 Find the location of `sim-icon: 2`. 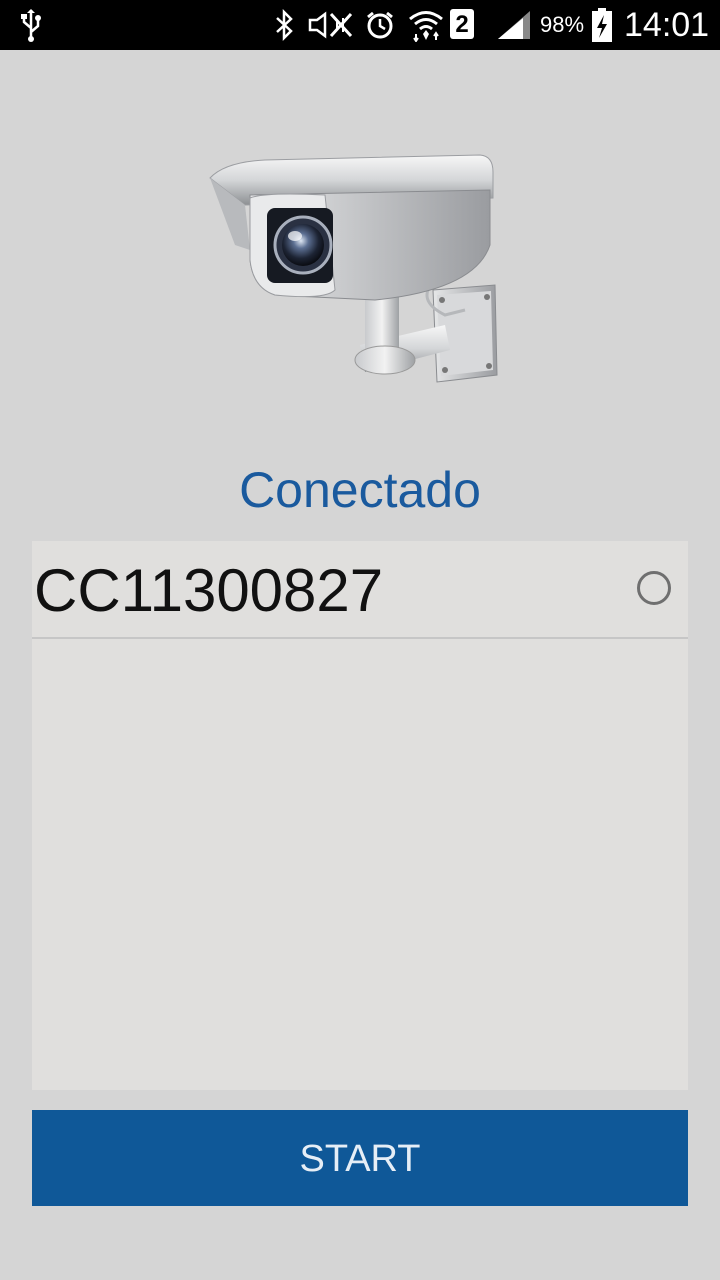

sim-icon: 2 is located at coordinates (462, 24).